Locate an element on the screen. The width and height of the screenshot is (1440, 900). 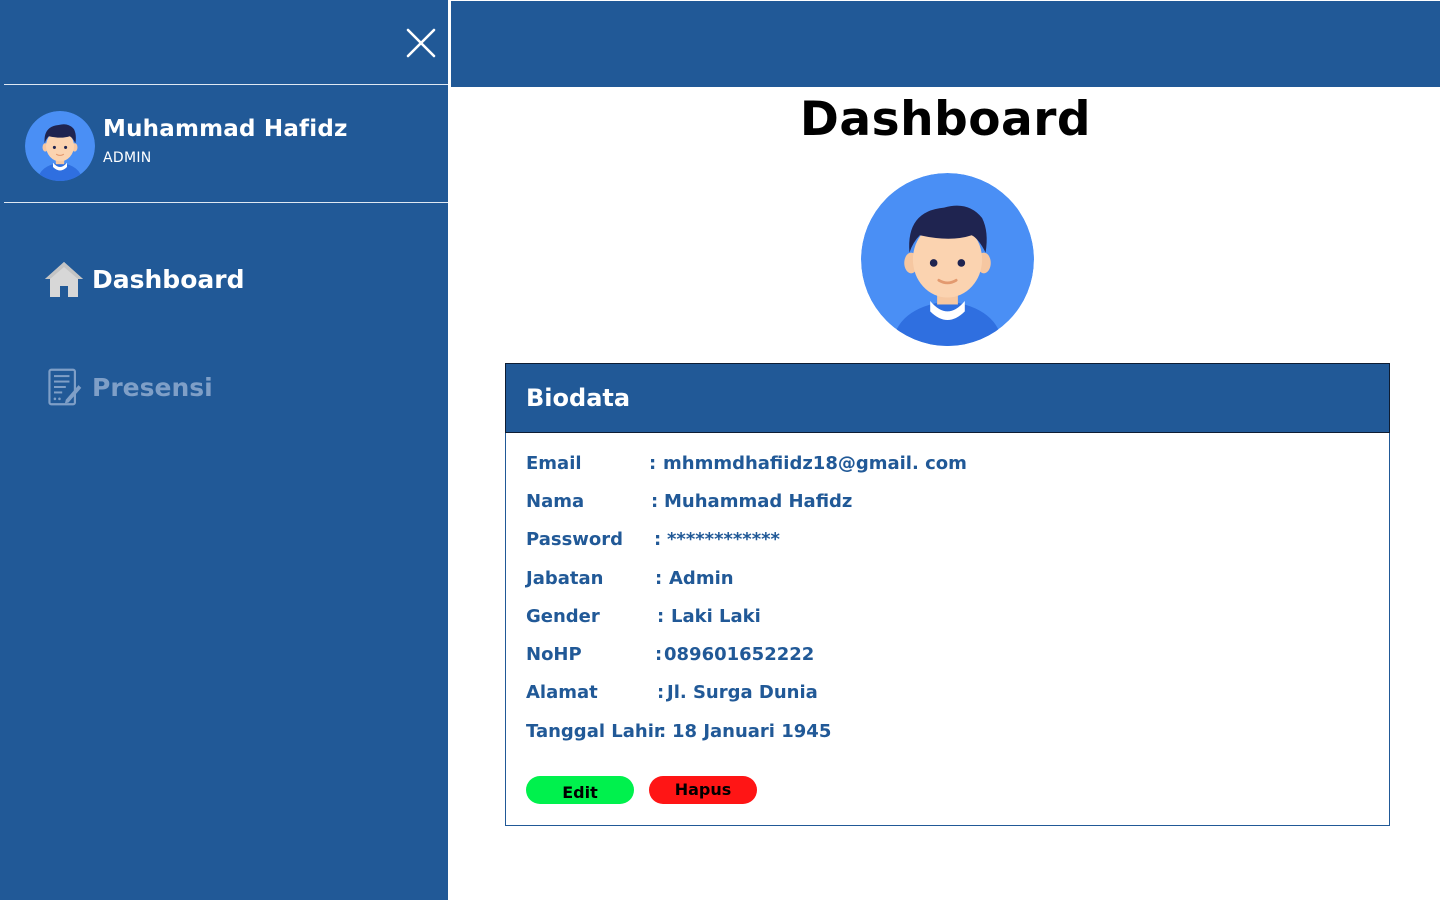
delete-button: Hapus is located at coordinates (703, 790).